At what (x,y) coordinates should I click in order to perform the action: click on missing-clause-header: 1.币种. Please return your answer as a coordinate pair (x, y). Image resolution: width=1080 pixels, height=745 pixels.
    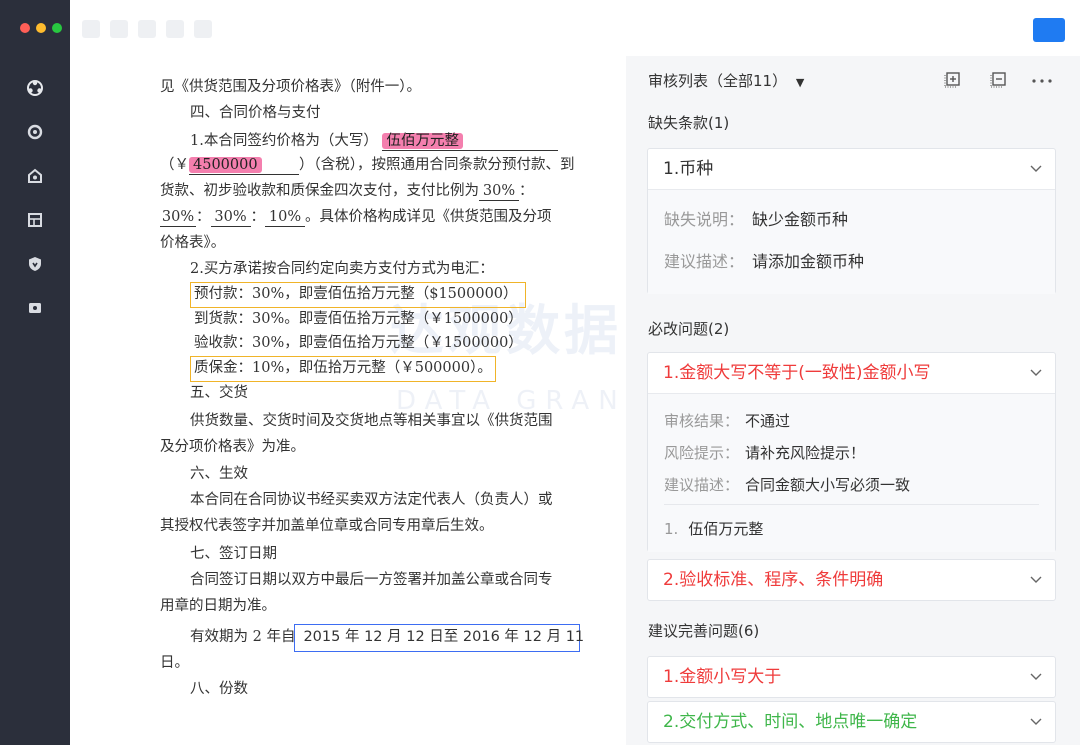
    Looking at the image, I should click on (851, 169).